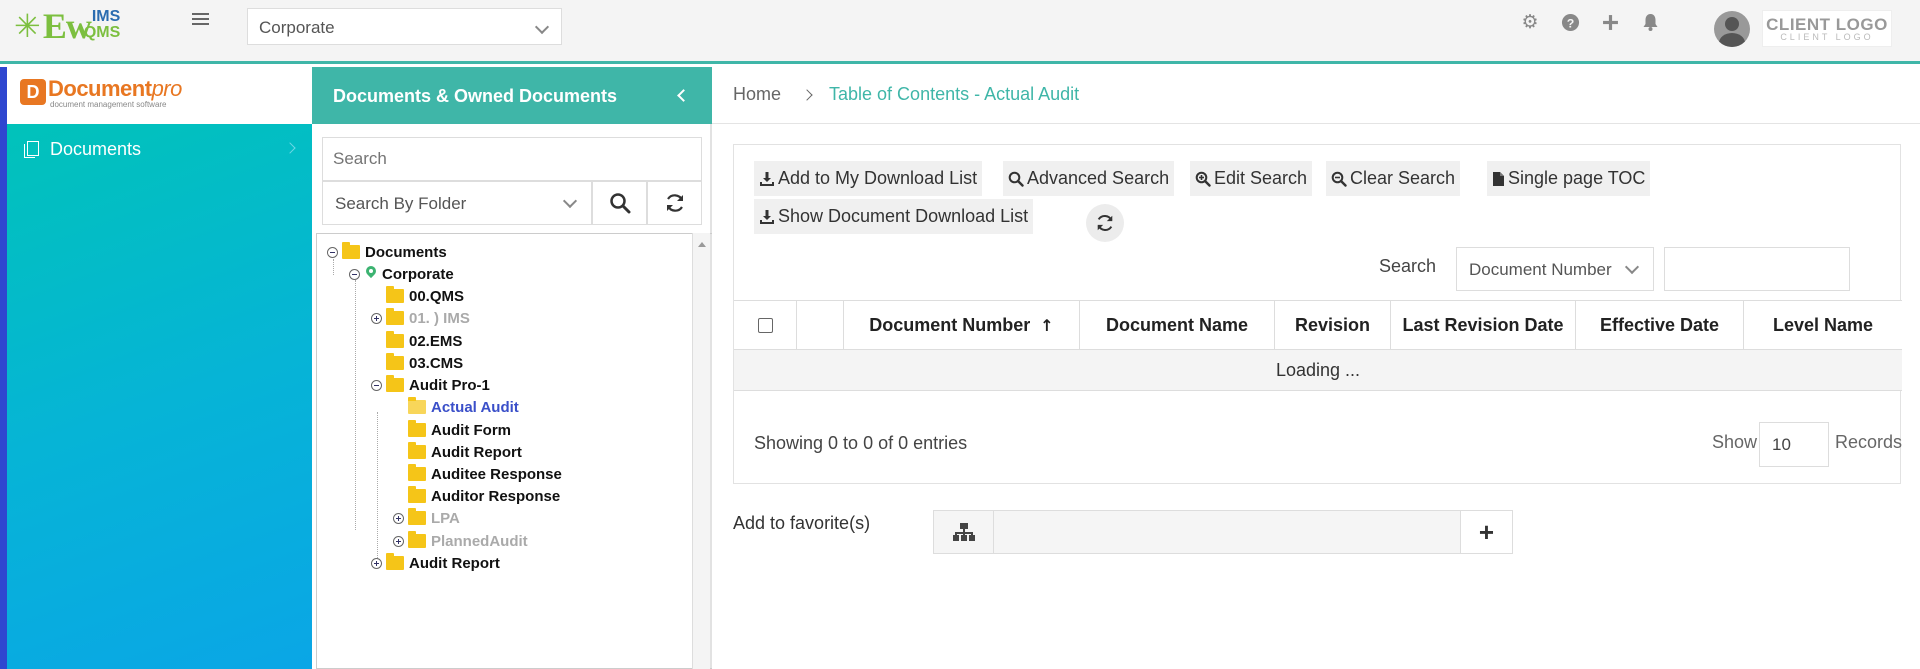 The image size is (1920, 669). Describe the element at coordinates (702, 244) in the screenshot. I see `scroll-up-icon` at that location.